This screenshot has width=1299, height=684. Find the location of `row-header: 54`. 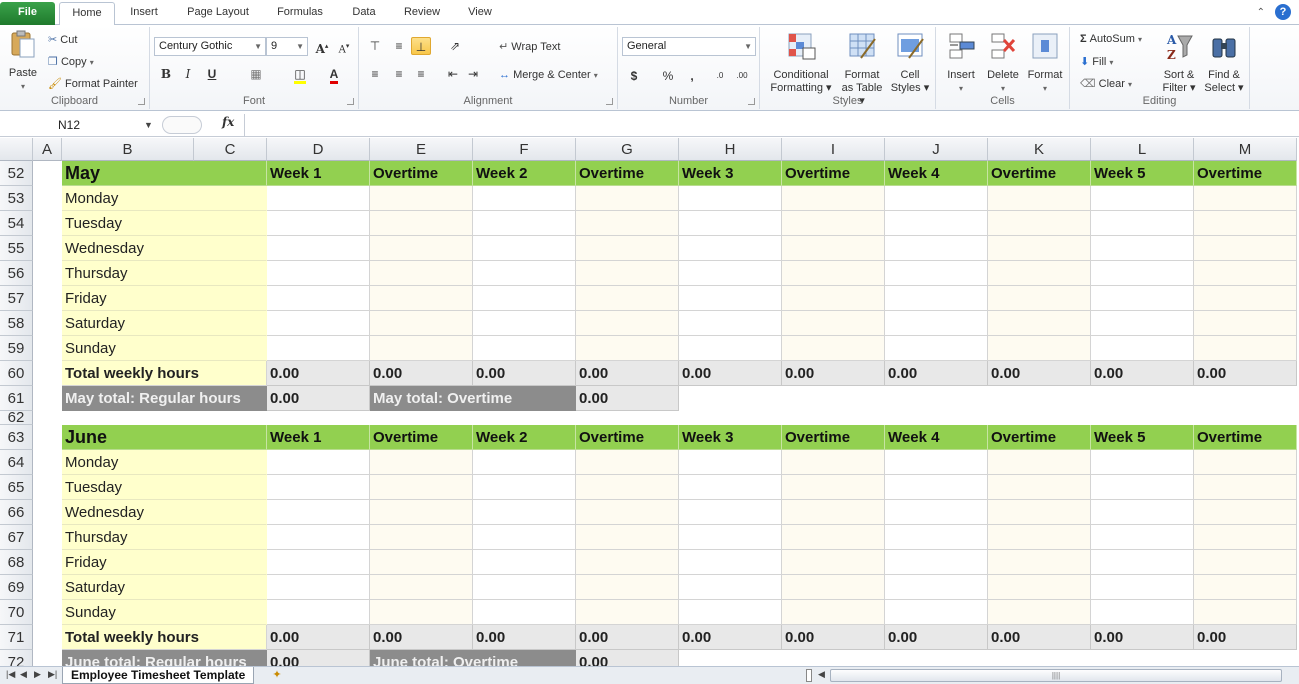

row-header: 54 is located at coordinates (16, 223).